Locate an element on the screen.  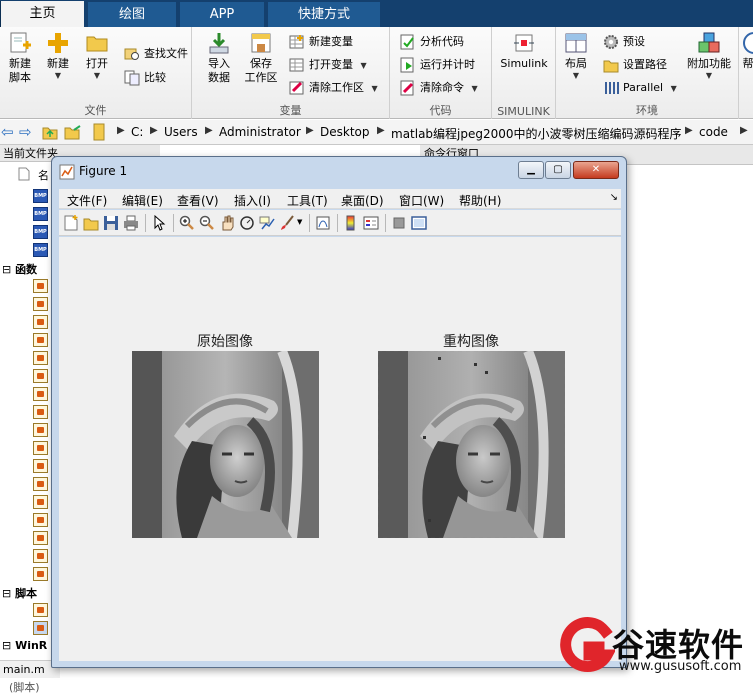
group-functions: ⊟ 函数 is located at coordinates (19, 269).